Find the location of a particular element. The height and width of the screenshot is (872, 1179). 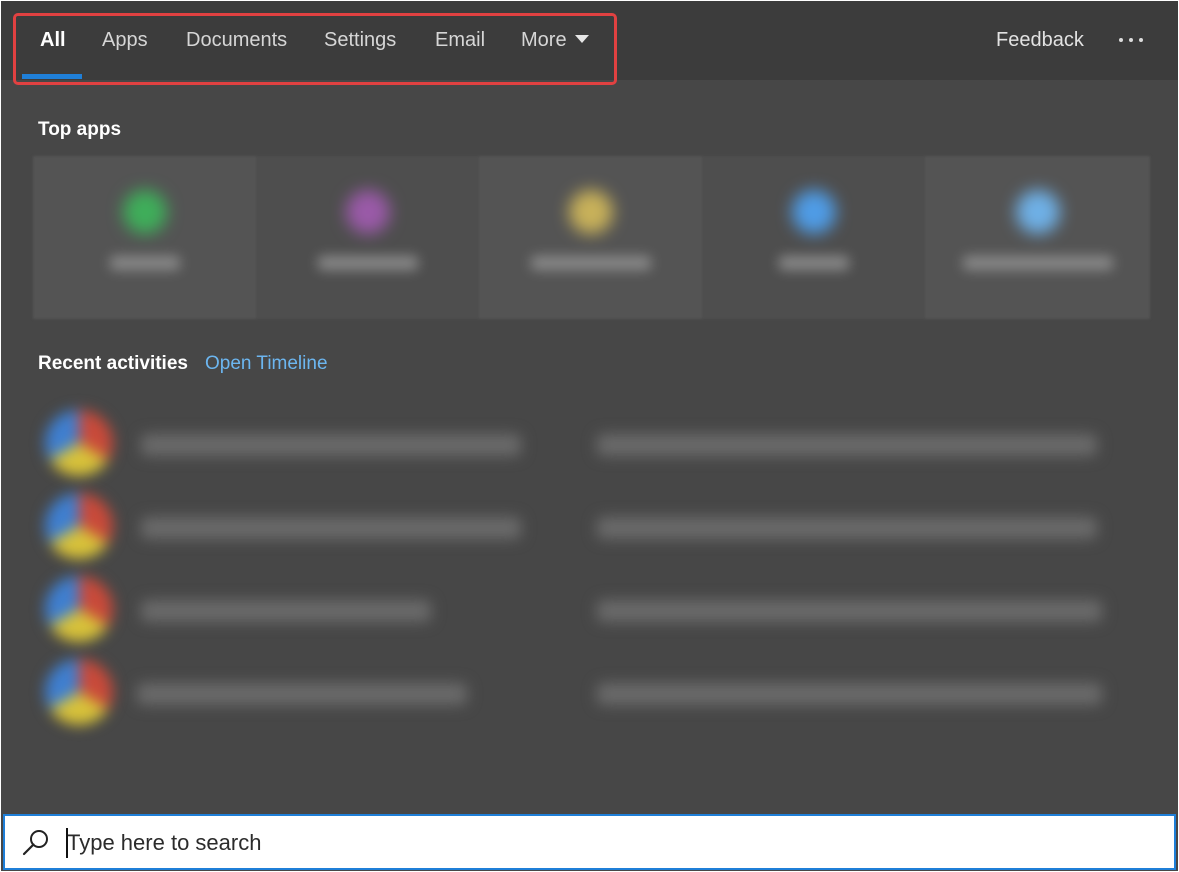

tab-all: All is located at coordinates (53, 40).